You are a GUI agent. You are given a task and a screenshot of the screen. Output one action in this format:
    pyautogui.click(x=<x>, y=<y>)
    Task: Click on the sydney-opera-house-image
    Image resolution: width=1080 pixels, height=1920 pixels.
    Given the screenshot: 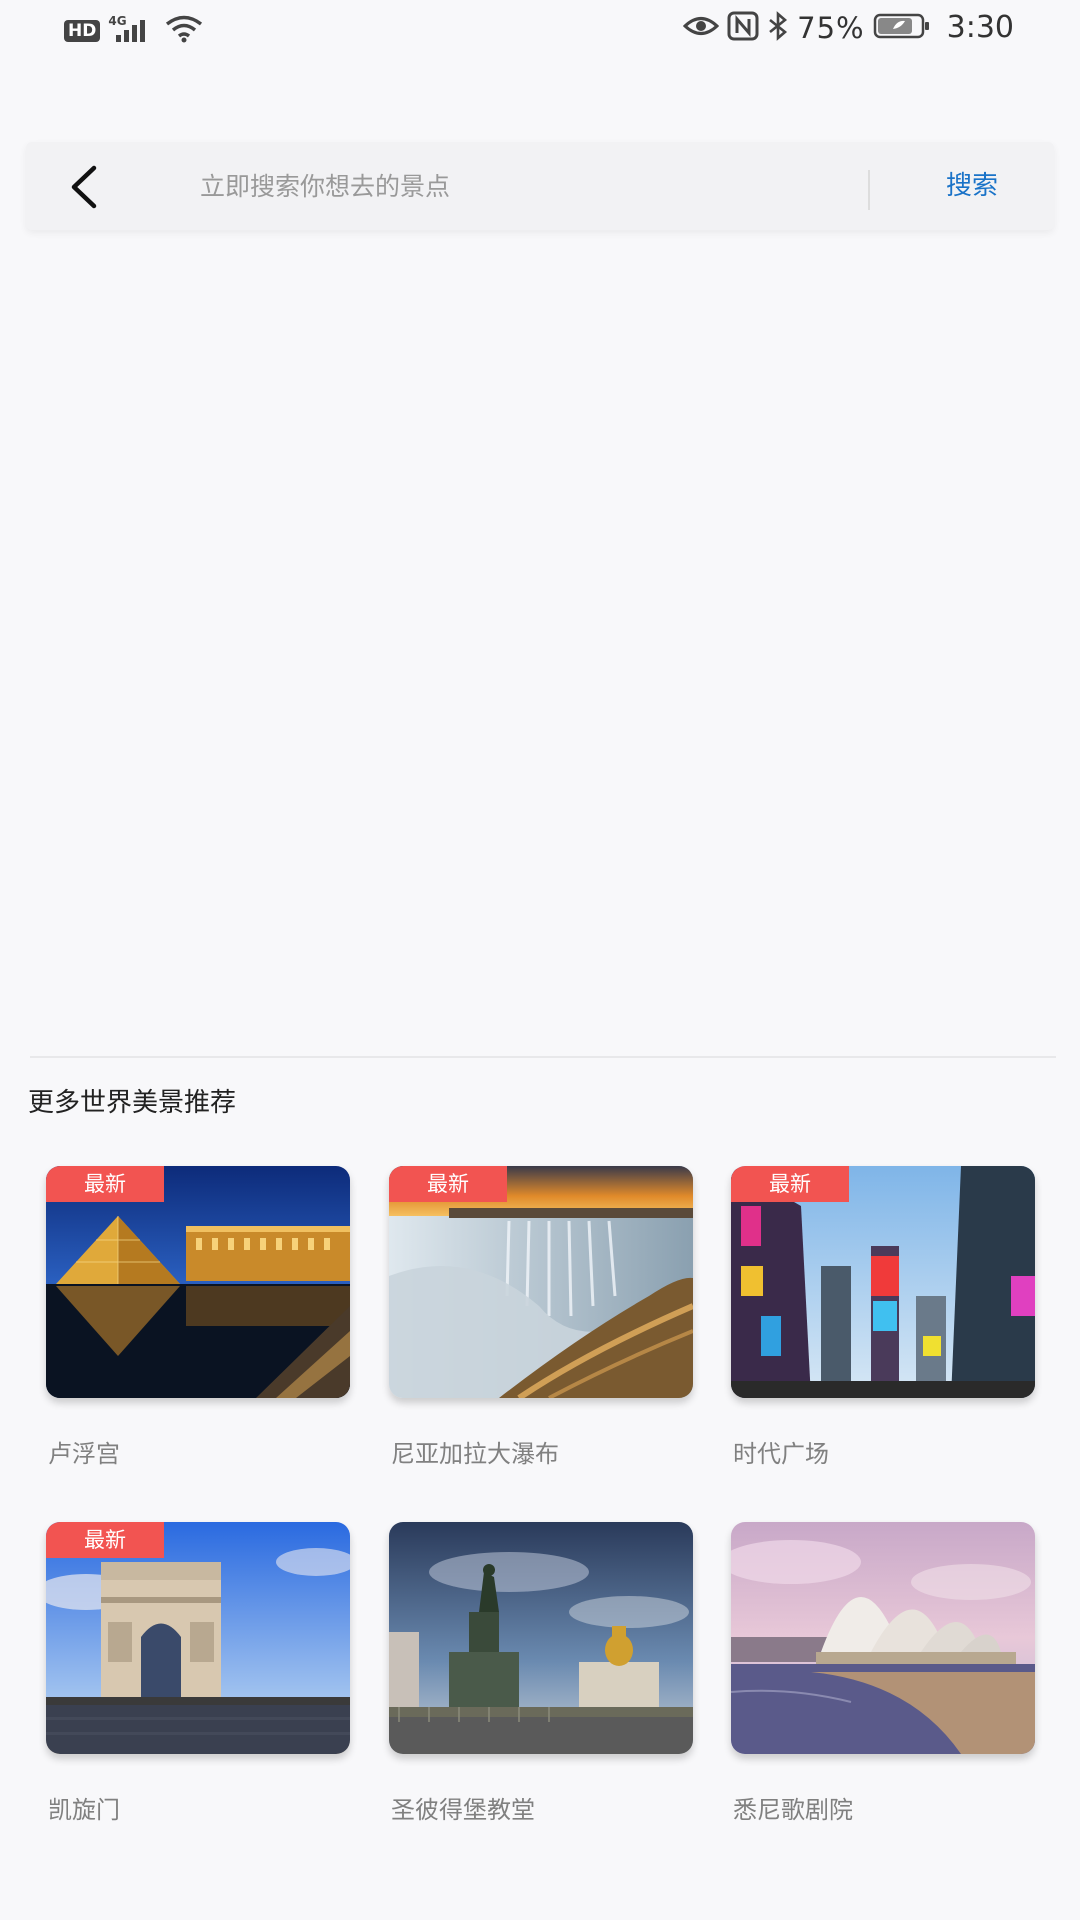 What is the action you would take?
    pyautogui.click(x=883, y=1638)
    